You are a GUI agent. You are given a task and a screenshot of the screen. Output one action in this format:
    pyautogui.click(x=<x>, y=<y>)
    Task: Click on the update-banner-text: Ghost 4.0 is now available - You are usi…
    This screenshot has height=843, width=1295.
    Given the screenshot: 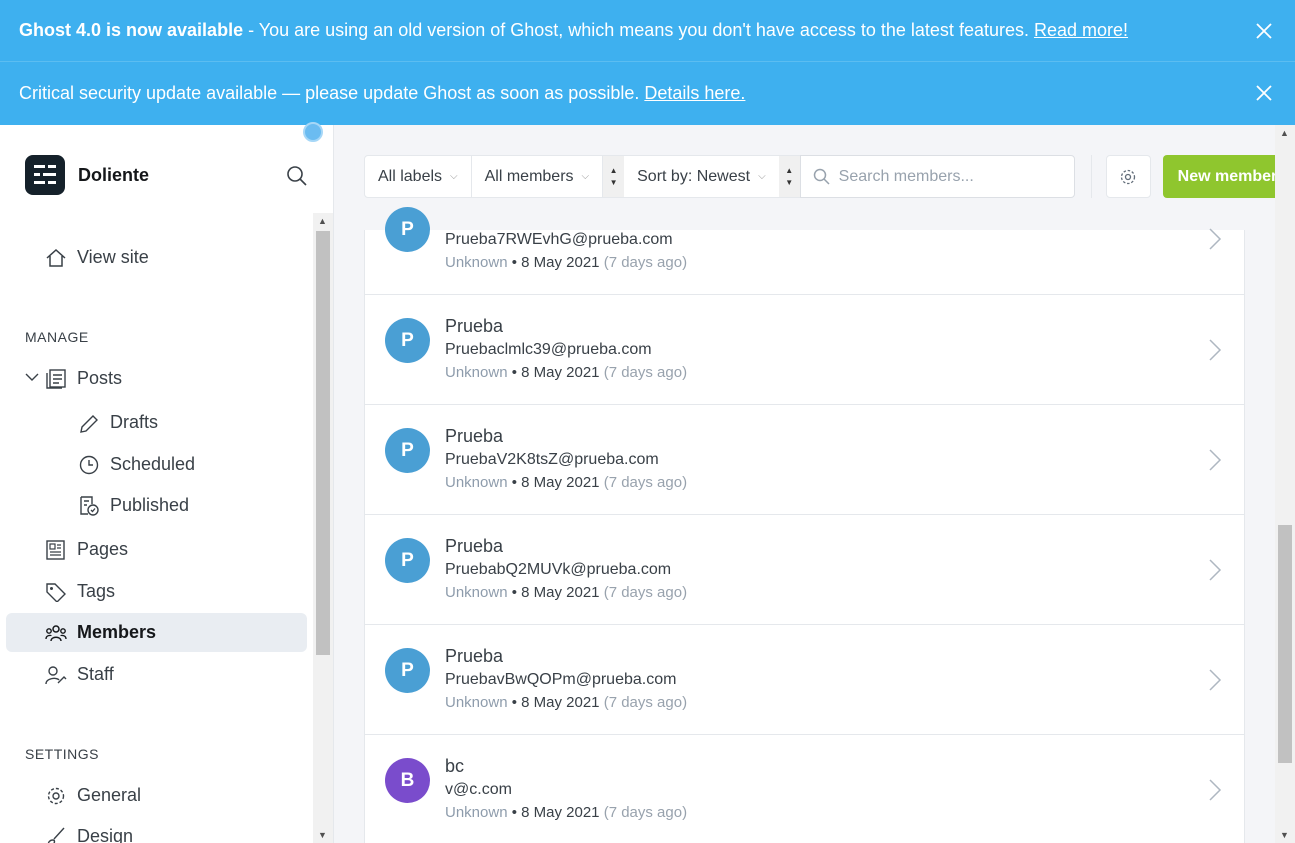 What is the action you would take?
    pyautogui.click(x=573, y=30)
    